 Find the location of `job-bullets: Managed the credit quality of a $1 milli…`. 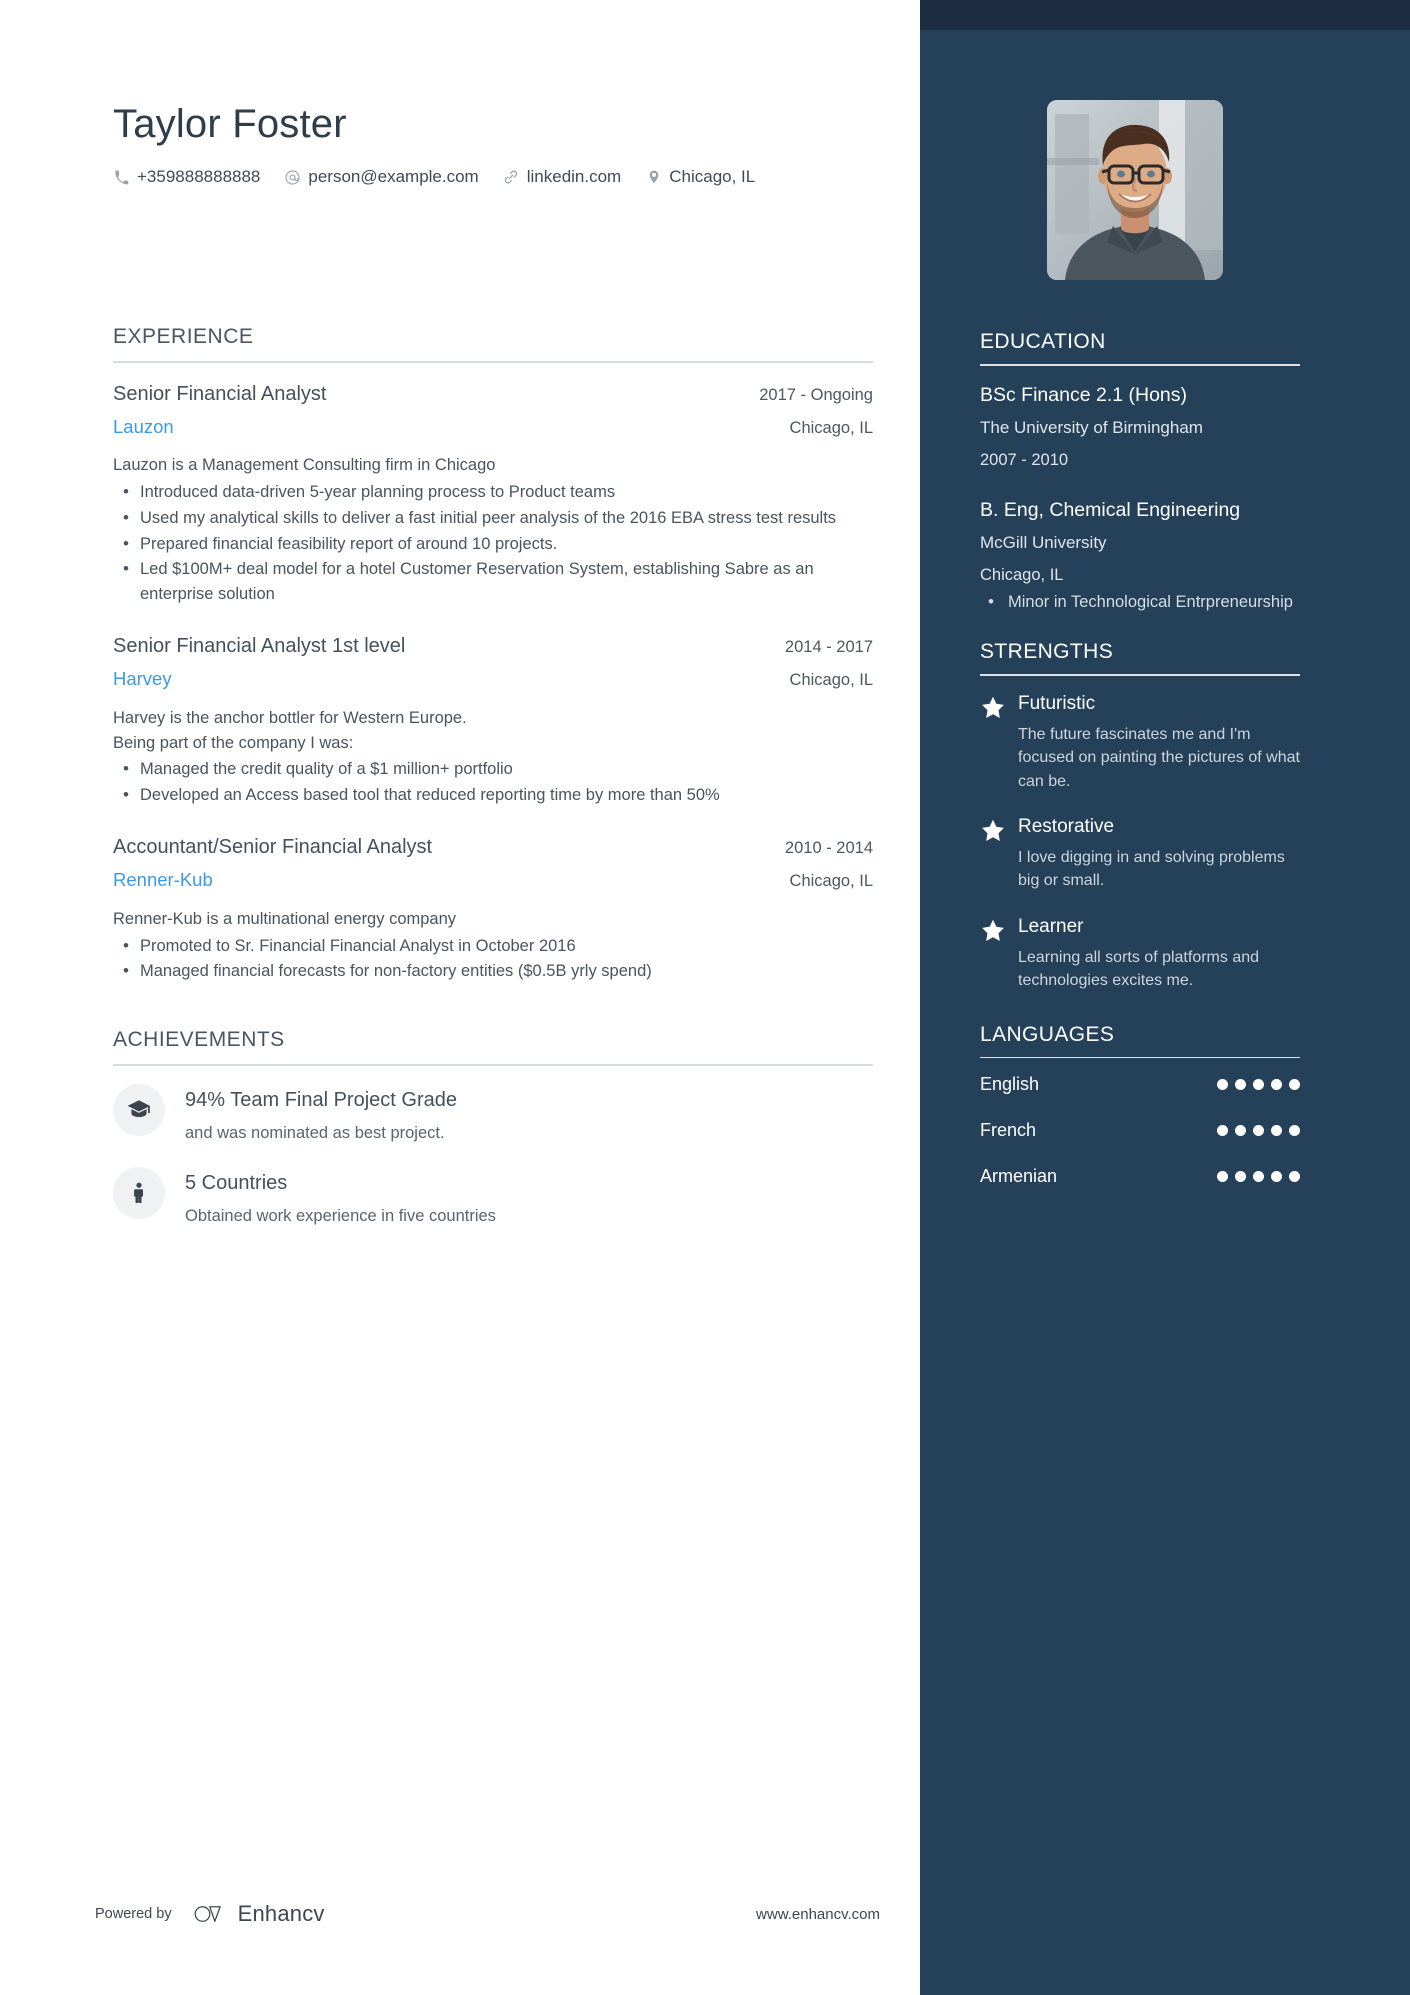

job-bullets: Managed the credit quality of a $1 milli… is located at coordinates (493, 782).